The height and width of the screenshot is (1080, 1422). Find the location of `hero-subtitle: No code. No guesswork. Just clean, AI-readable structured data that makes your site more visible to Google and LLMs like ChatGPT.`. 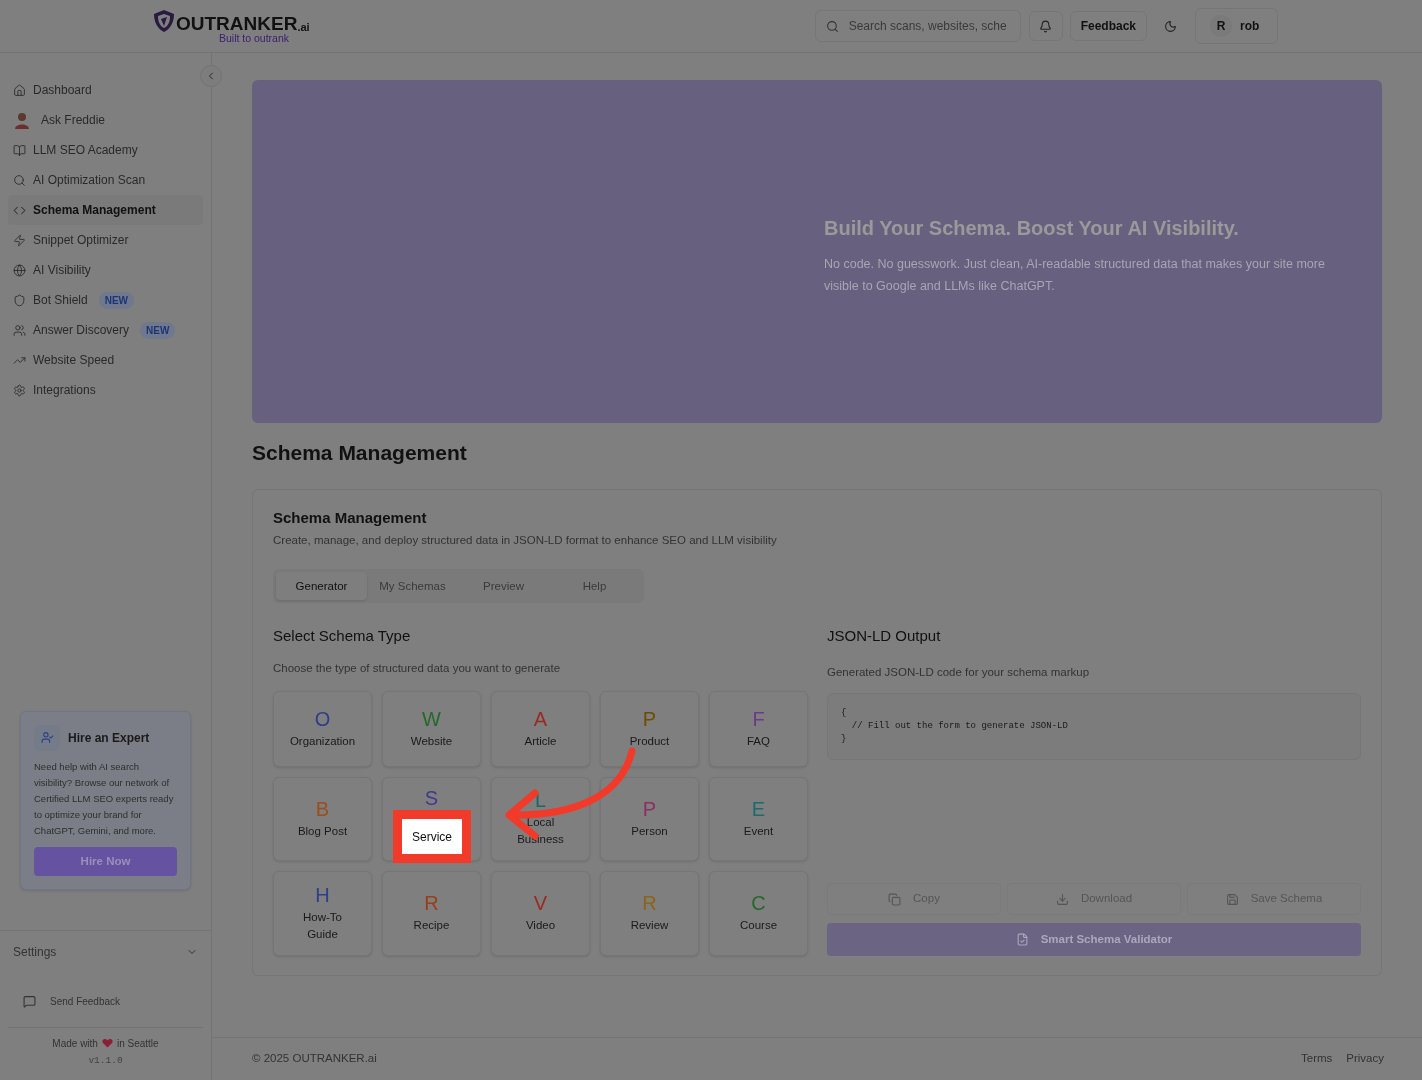

hero-subtitle: No code. No guesswork. Just clean, AI-readable structured data that makes your site more visible to Google and LLMs like ChatGPT. is located at coordinates (1075, 275).